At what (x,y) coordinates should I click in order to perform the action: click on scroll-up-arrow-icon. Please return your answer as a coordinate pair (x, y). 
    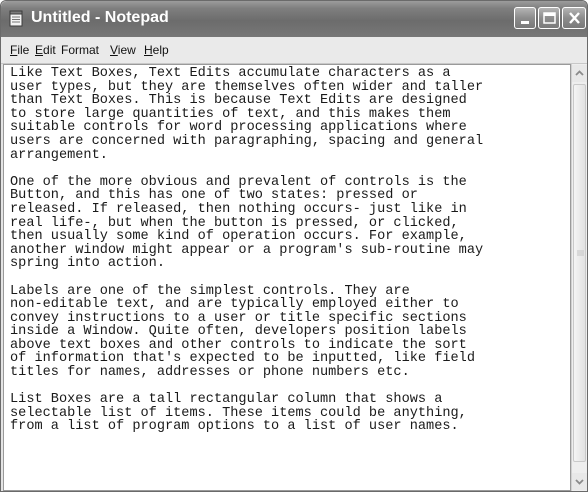
    Looking at the image, I should click on (579, 73).